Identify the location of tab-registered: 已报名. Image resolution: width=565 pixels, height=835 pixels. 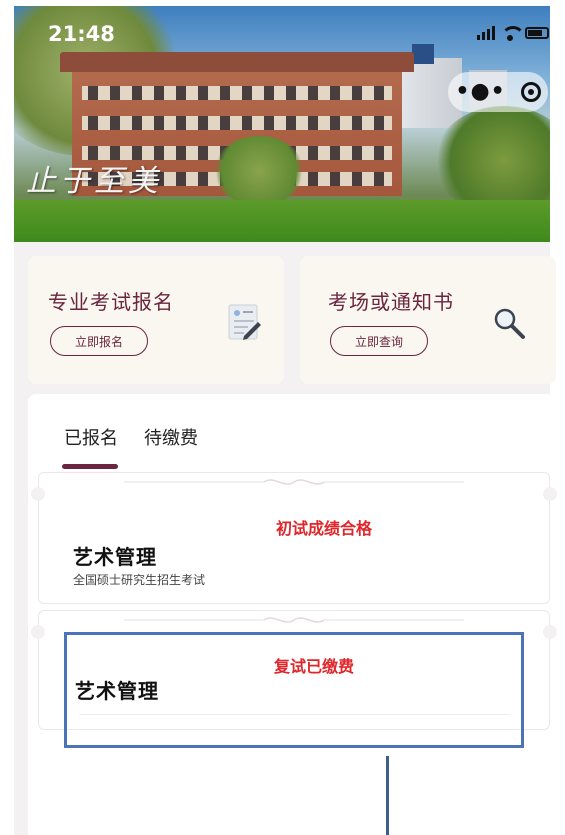
(91, 437).